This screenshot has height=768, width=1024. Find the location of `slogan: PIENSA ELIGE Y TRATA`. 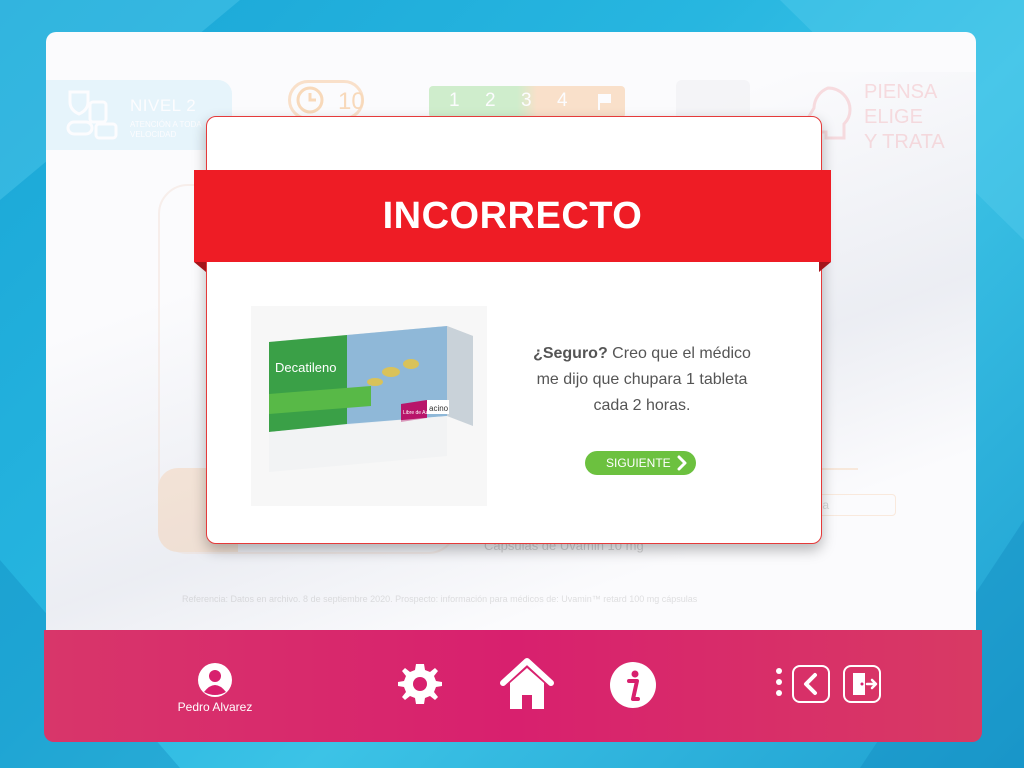

slogan: PIENSA ELIGE Y TRATA is located at coordinates (904, 117).